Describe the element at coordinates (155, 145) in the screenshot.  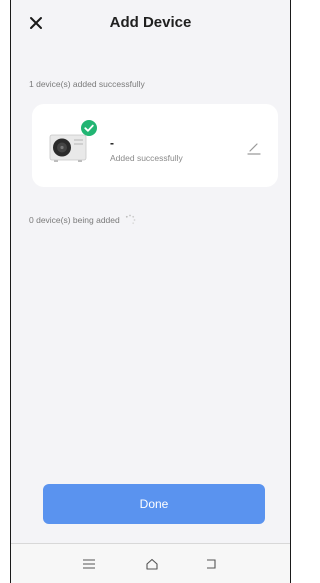
I see `device-card: - Added successfully` at that location.